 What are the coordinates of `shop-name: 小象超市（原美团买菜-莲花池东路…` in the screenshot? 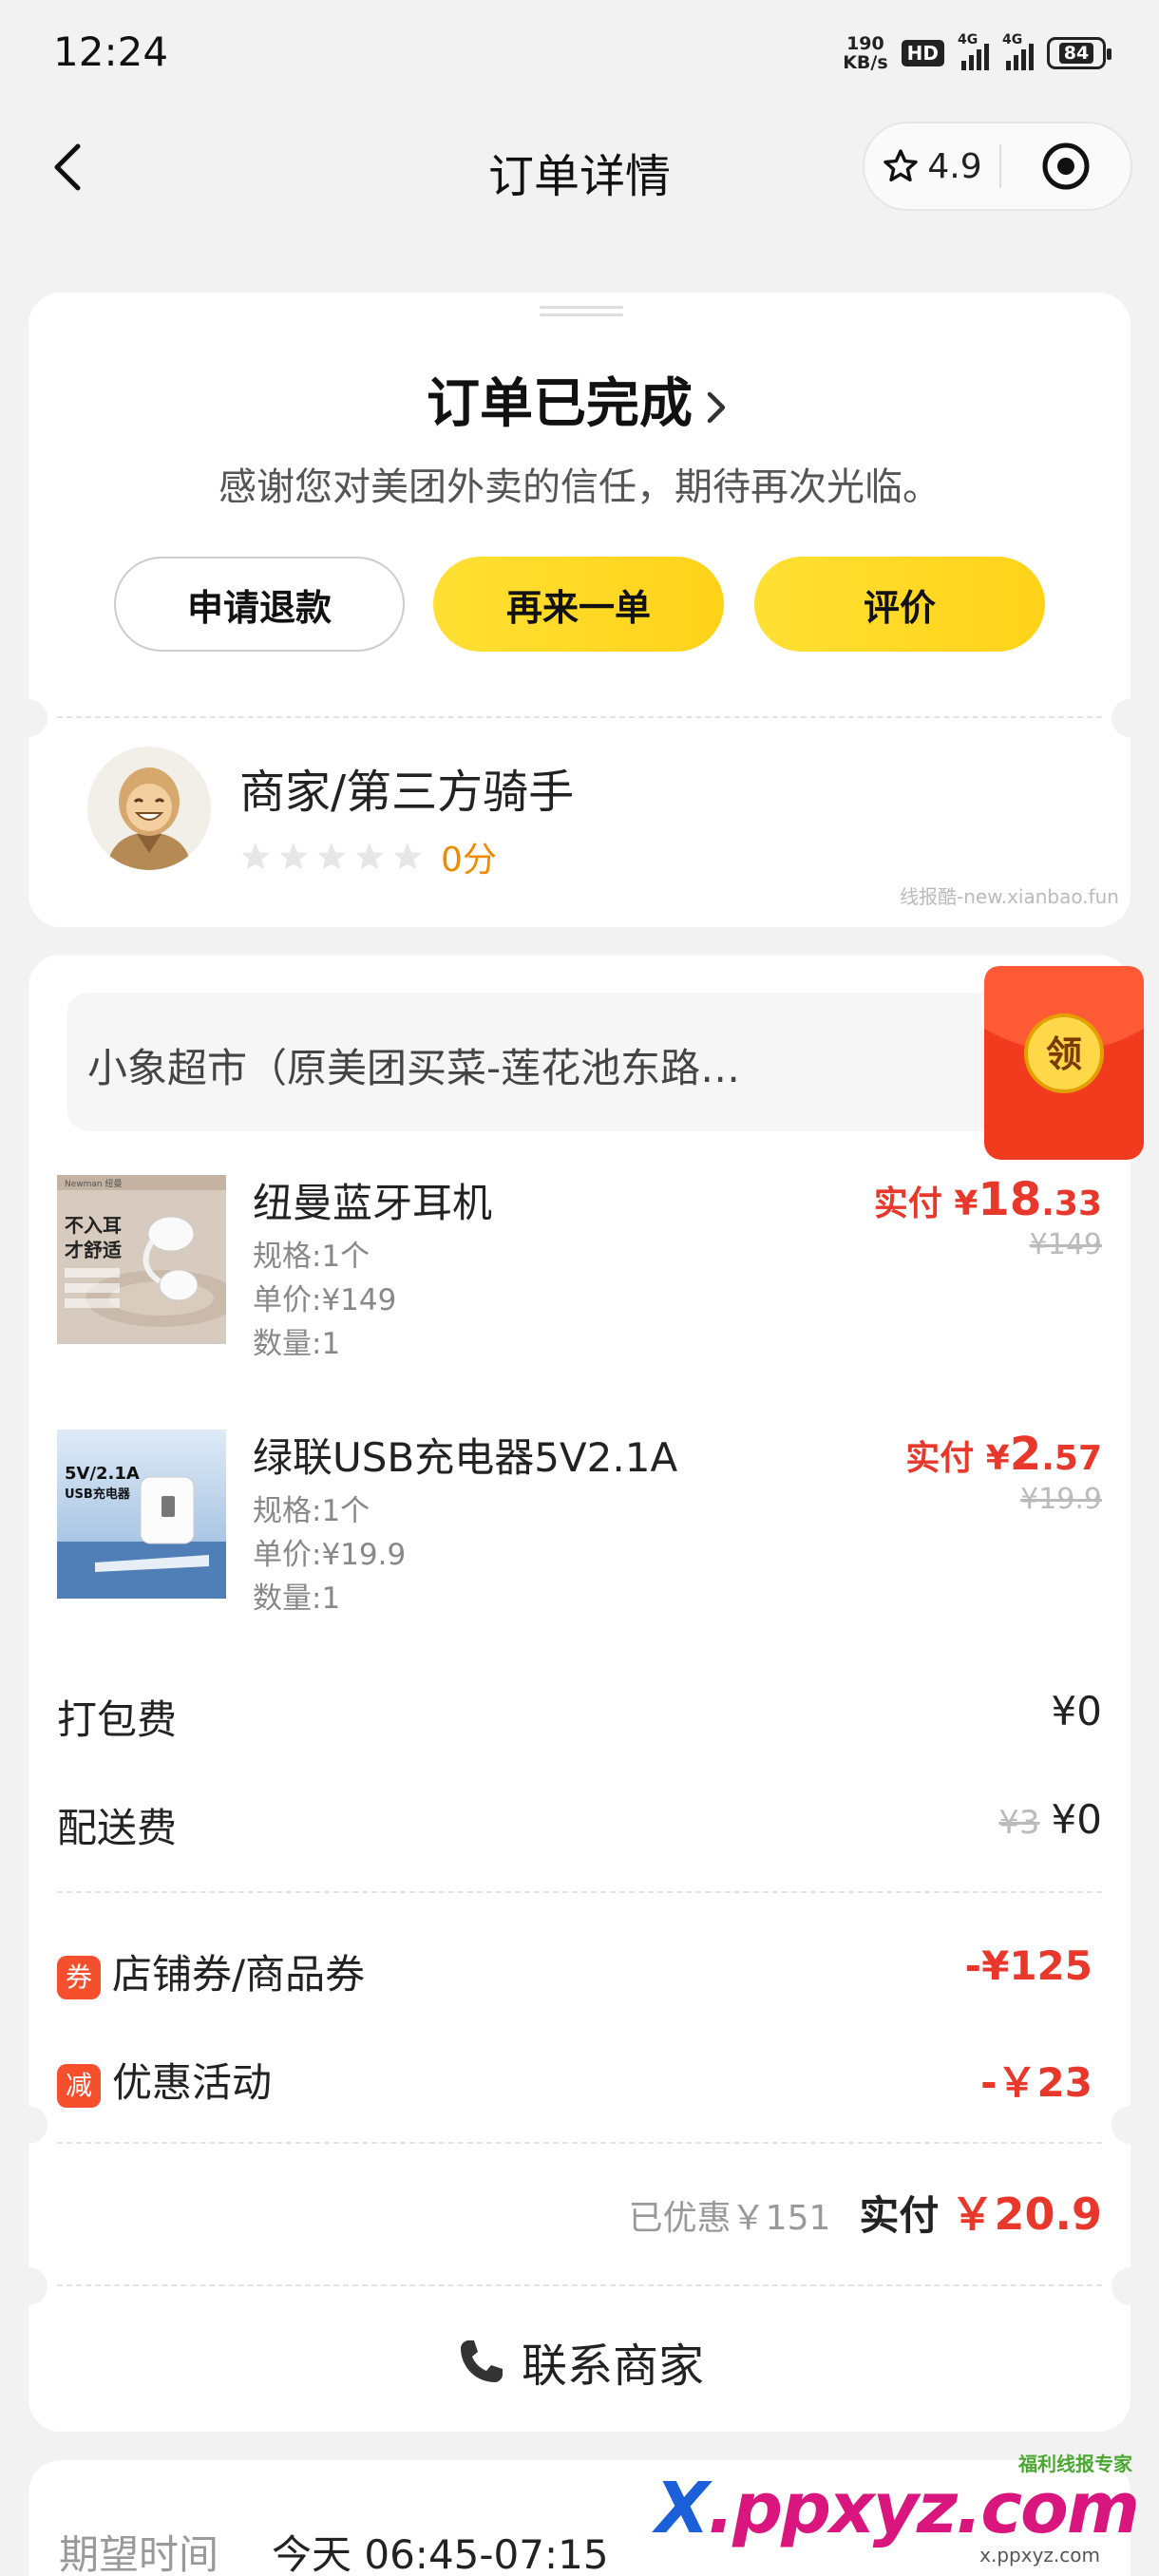 It's located at (414, 1068).